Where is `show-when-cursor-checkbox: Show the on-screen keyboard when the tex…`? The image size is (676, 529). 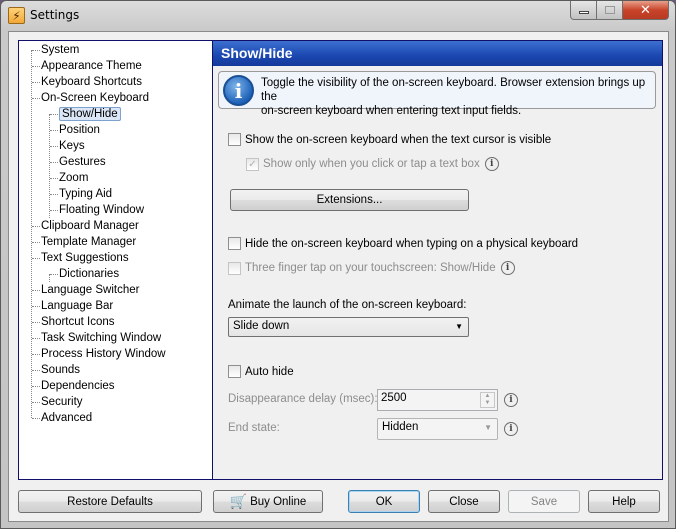 show-when-cursor-checkbox: Show the on-screen keyboard when the tex… is located at coordinates (389, 139).